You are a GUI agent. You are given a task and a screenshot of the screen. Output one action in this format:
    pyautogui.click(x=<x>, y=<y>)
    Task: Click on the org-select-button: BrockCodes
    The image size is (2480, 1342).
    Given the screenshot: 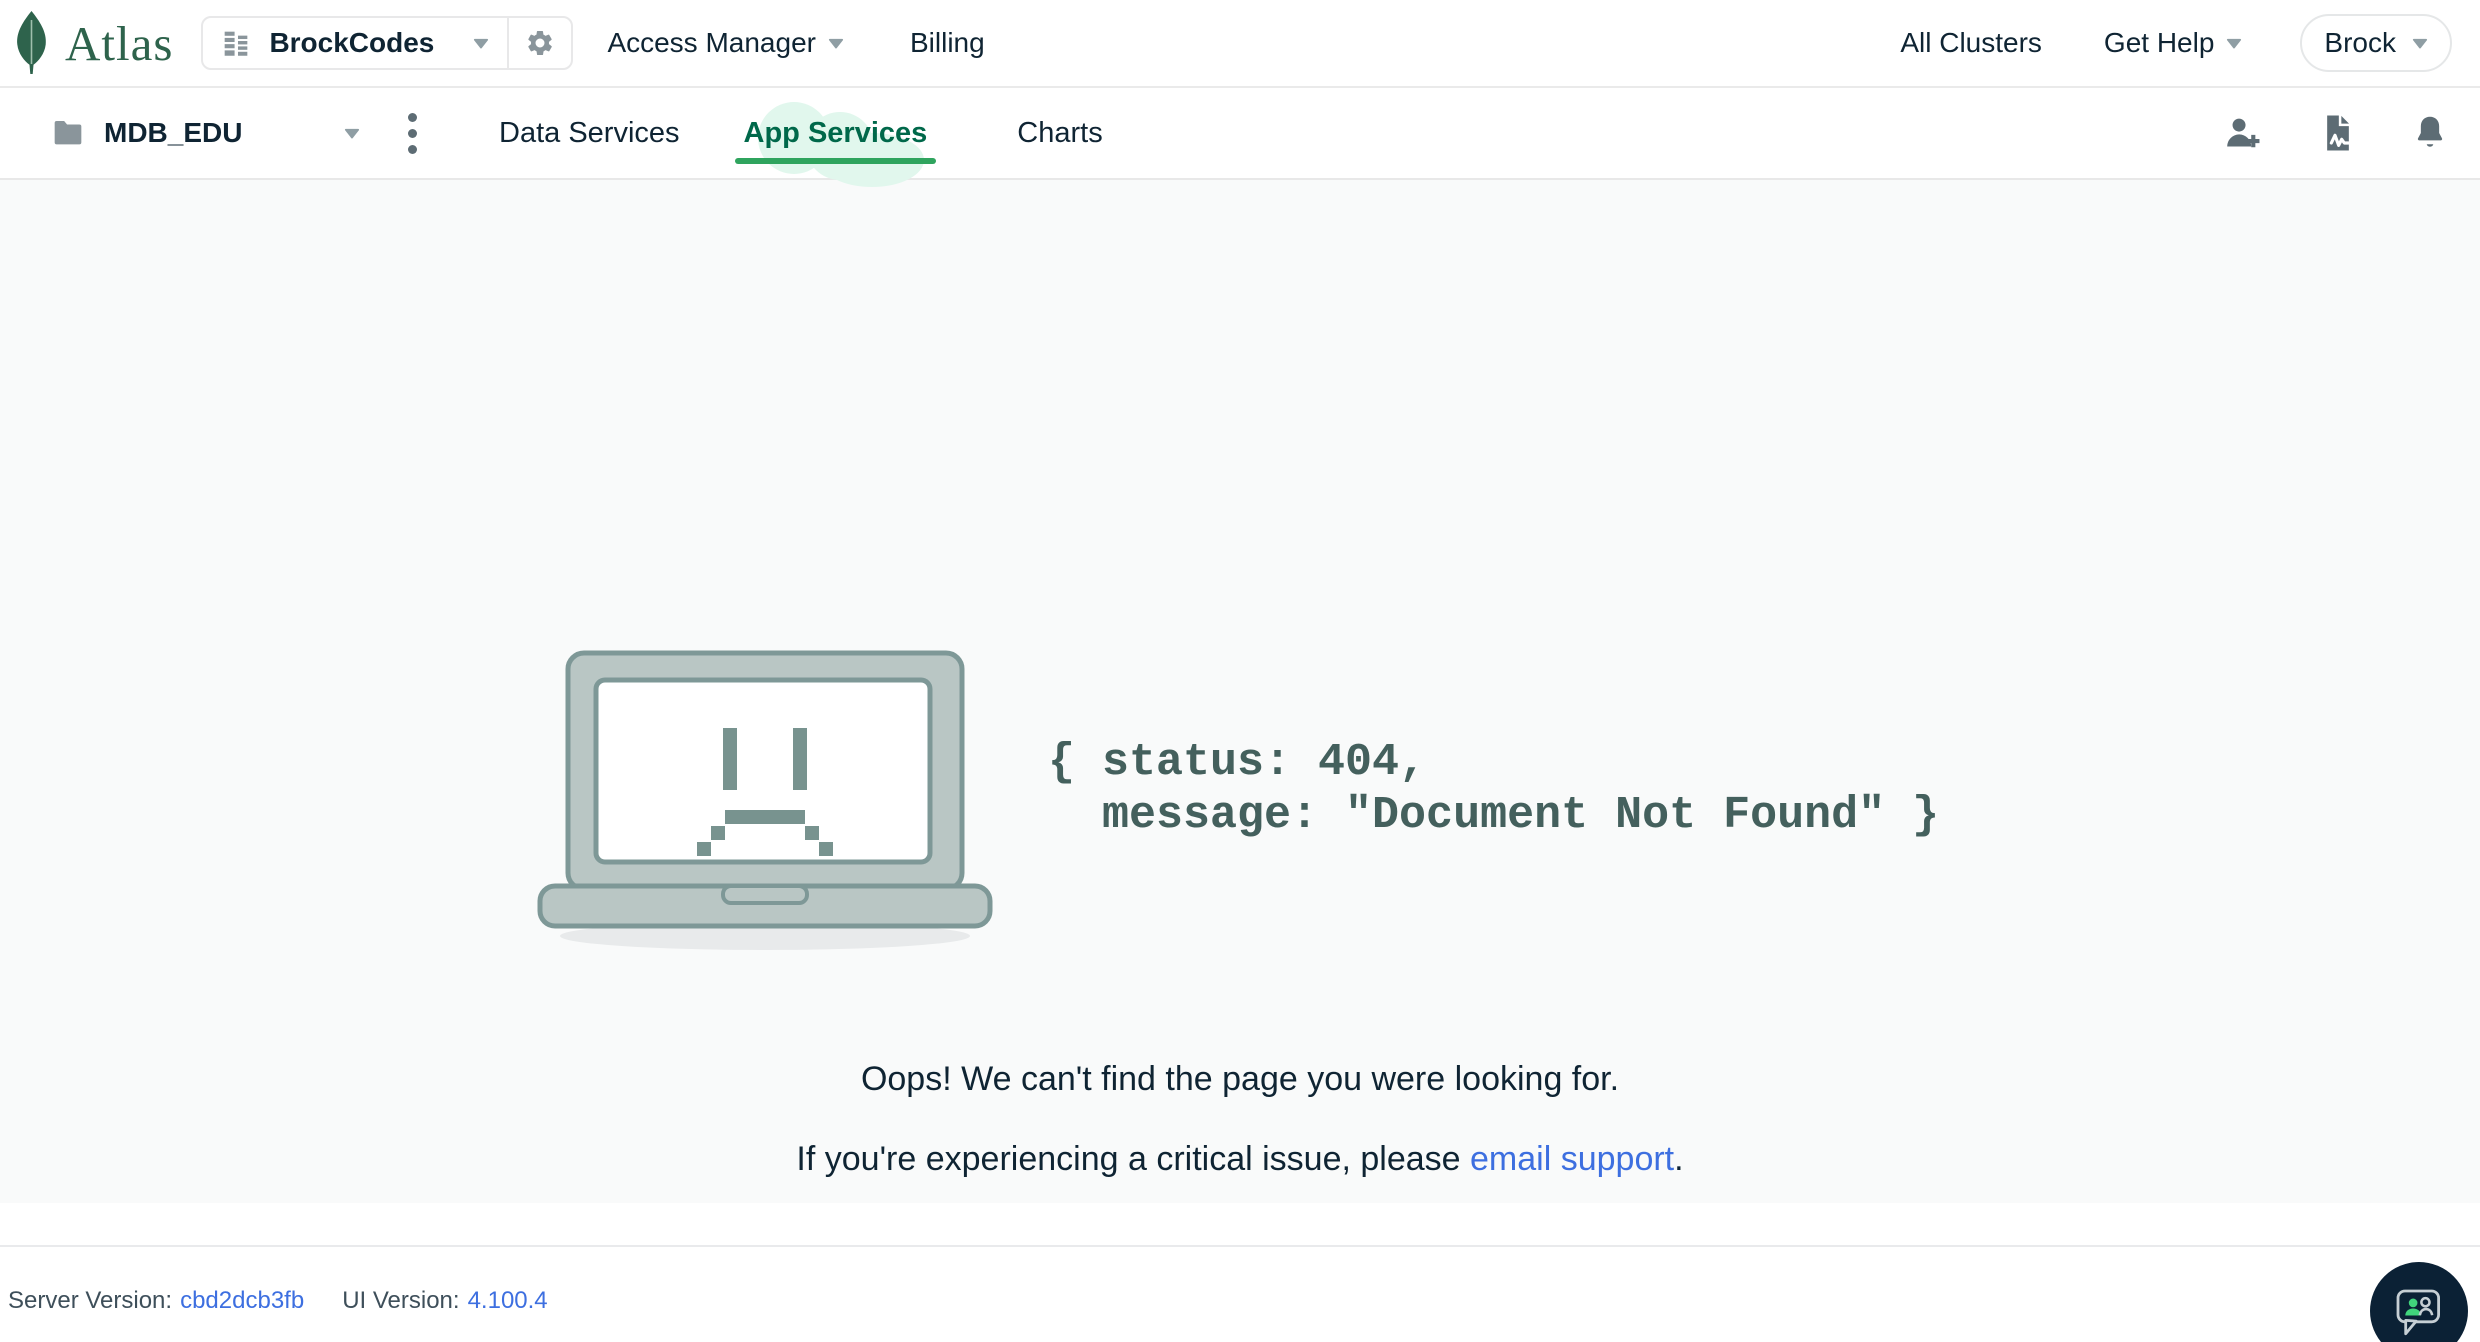 What is the action you would take?
    pyautogui.click(x=355, y=43)
    